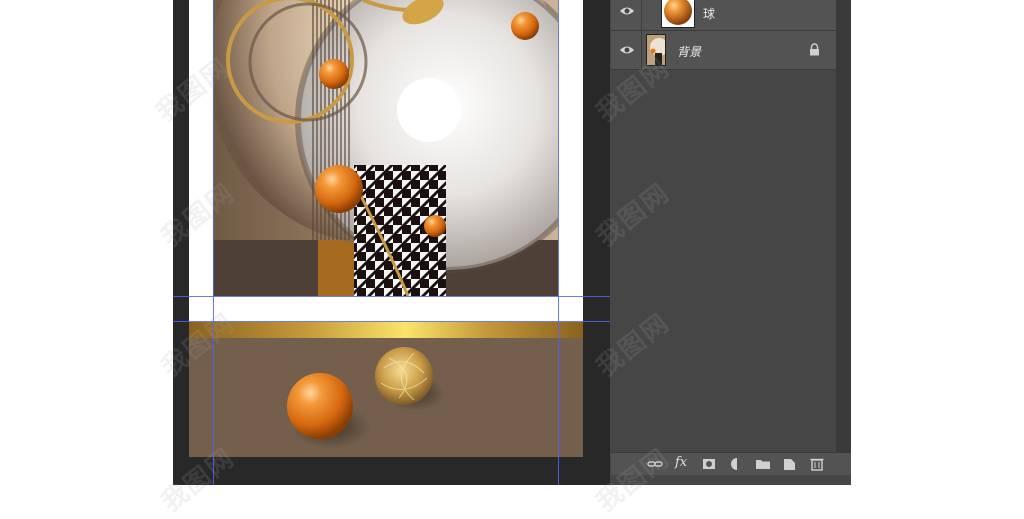 Image resolution: width=1024 pixels, height=519 pixels. I want to click on add-mask-icon, so click(709, 464).